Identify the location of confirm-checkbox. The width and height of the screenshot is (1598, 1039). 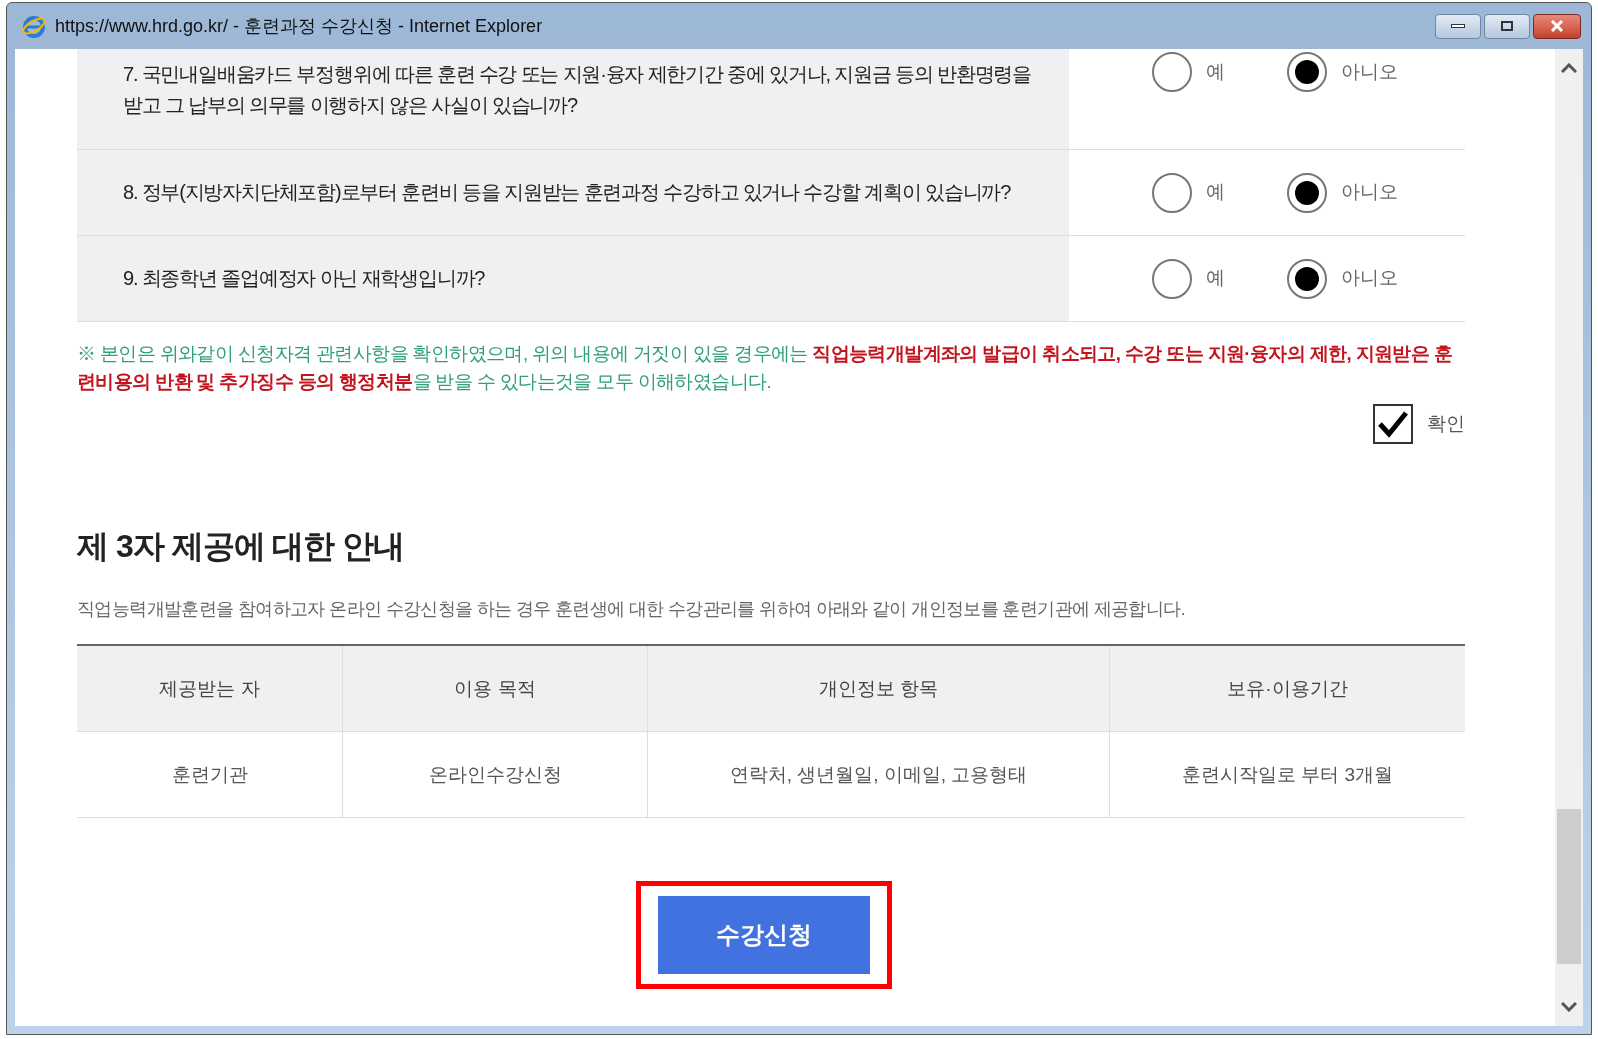
(1393, 424).